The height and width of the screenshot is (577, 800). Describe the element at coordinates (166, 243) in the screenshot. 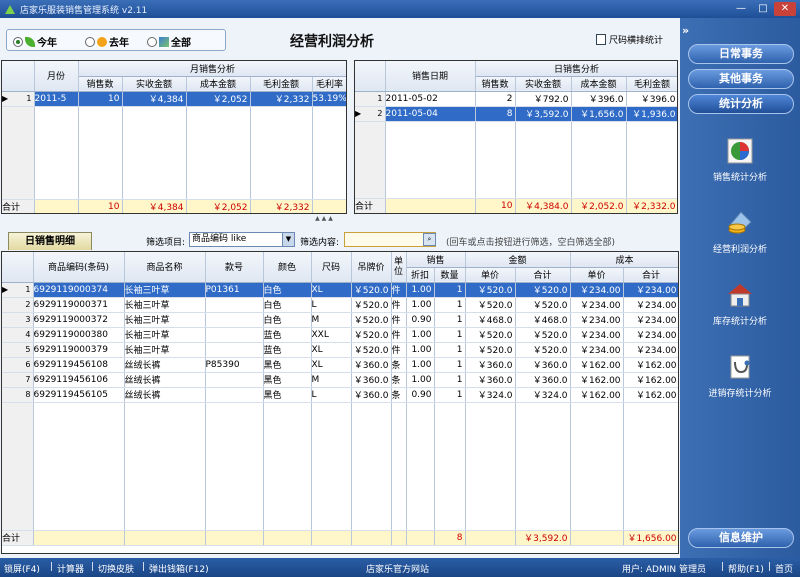

I see `filter-item-label: 筛选项目:` at that location.